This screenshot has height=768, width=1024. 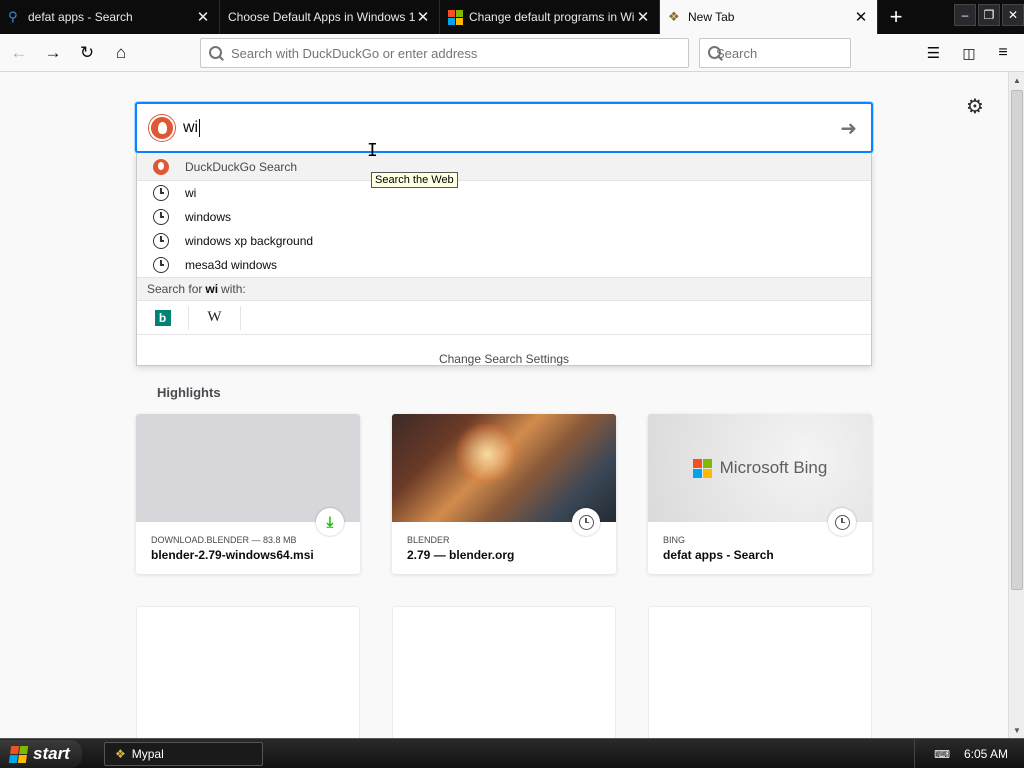 I want to click on bing-wordmark-text: Microsoft Bing, so click(x=773, y=467).